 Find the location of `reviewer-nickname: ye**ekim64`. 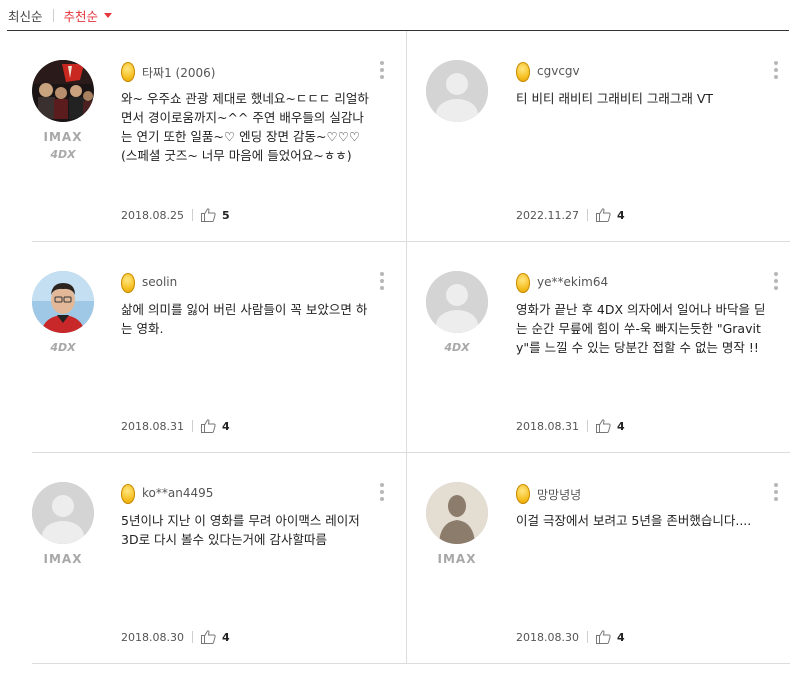

reviewer-nickname: ye**ekim64 is located at coordinates (572, 282).